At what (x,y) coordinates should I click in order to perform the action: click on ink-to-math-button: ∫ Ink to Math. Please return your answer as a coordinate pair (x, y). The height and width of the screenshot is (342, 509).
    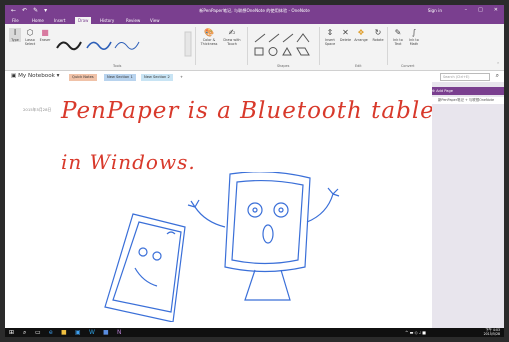
    Looking at the image, I should click on (414, 37).